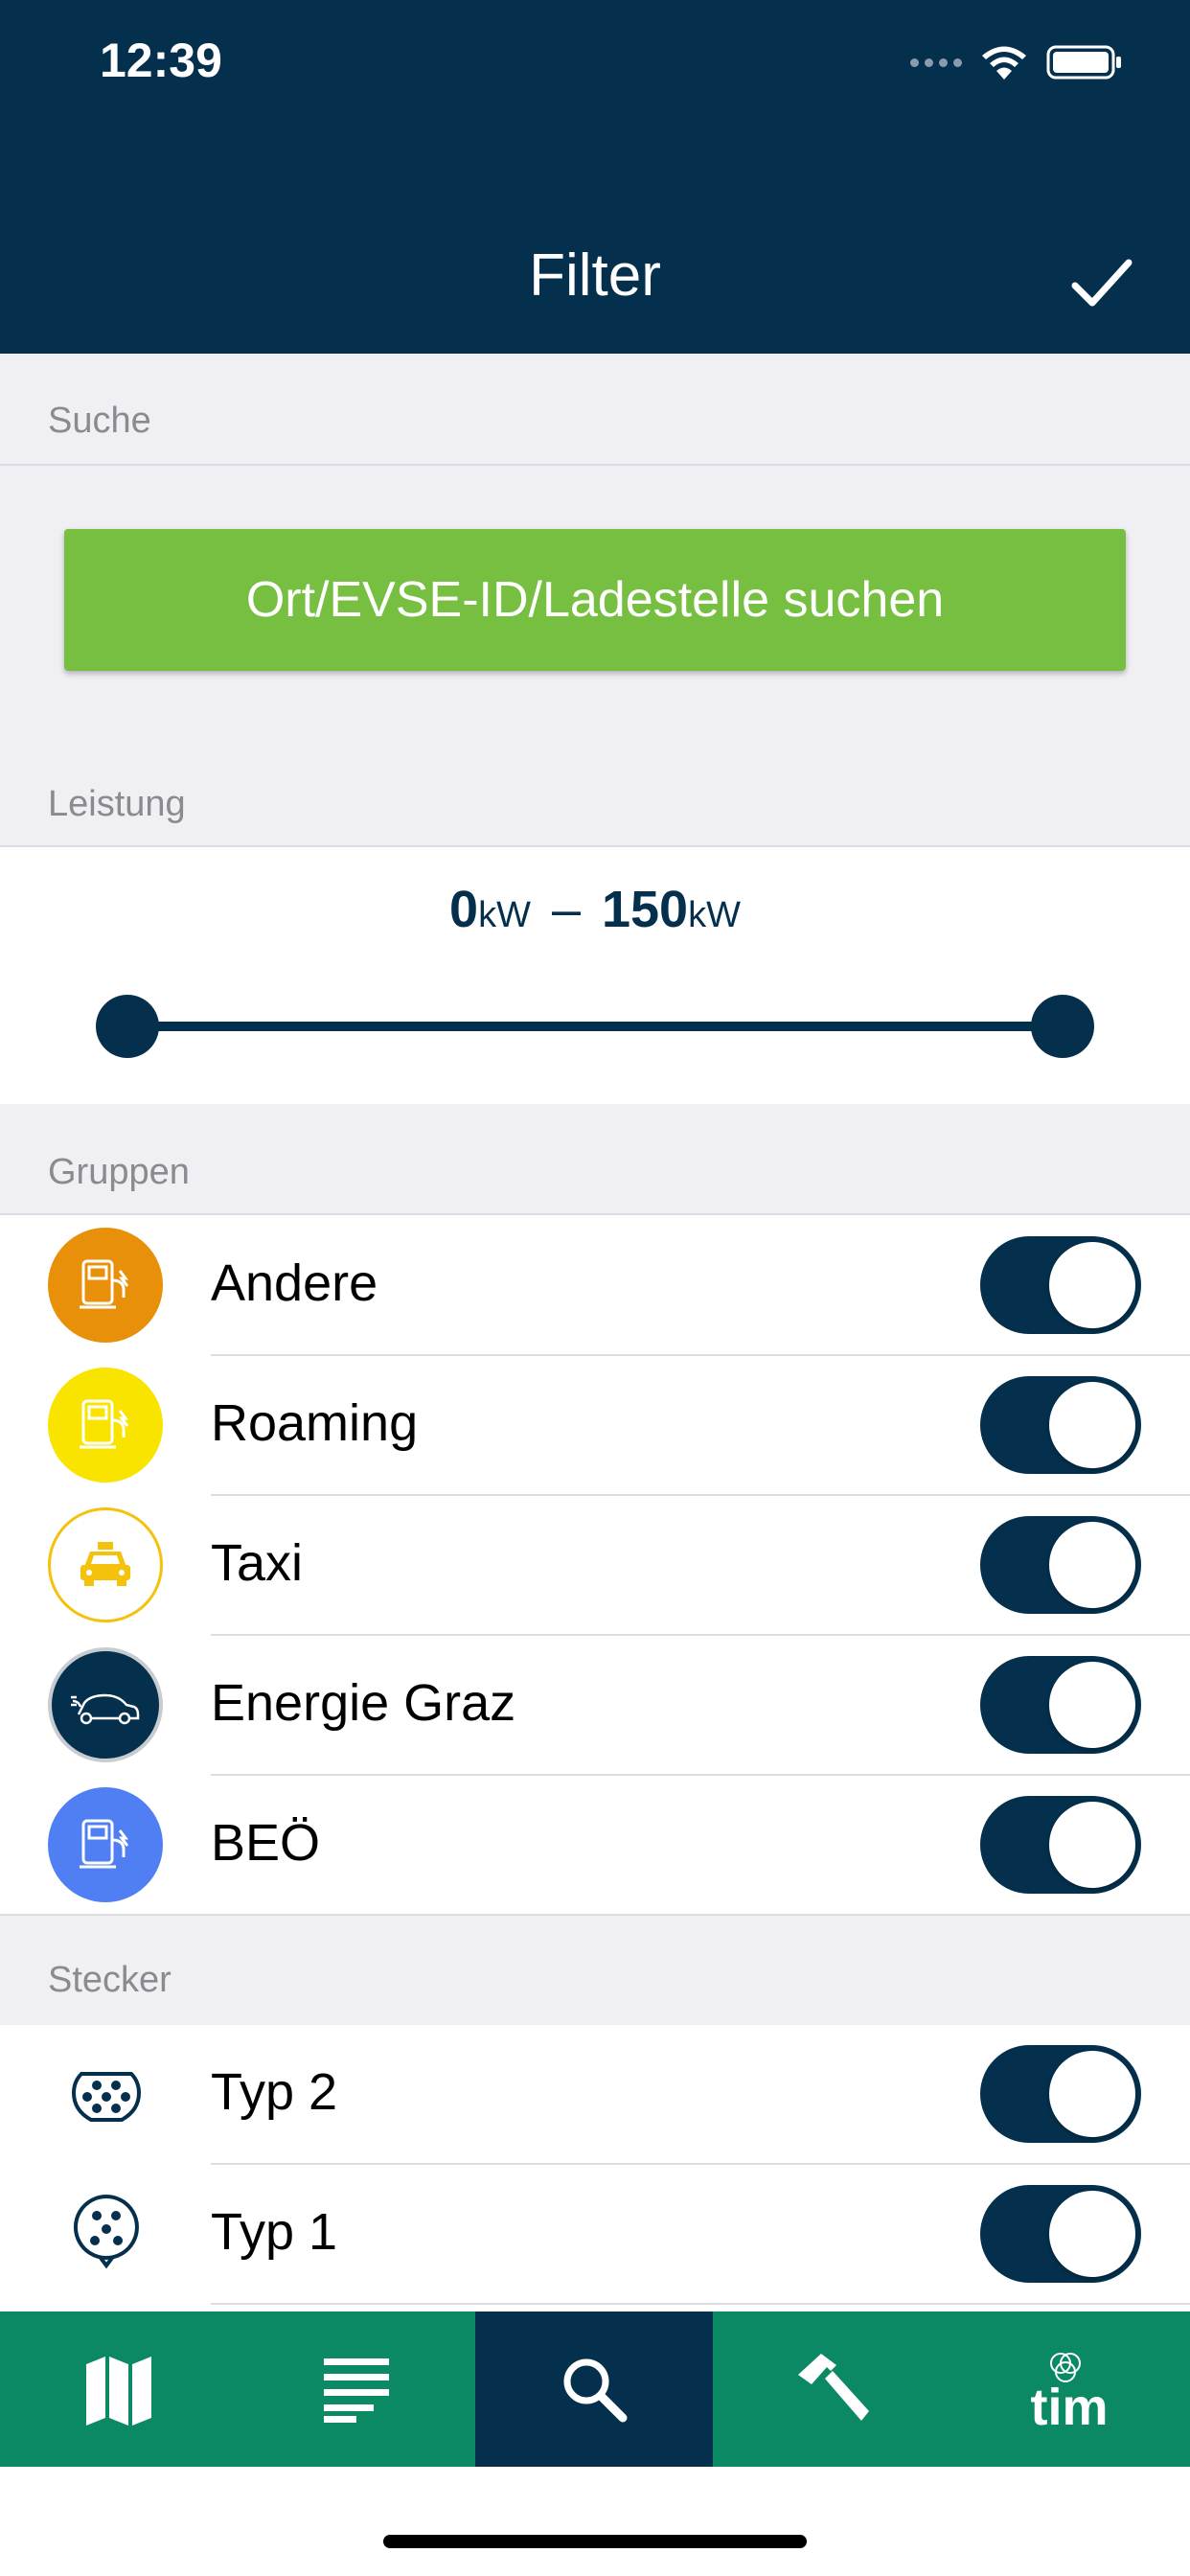 The height and width of the screenshot is (2576, 1190). I want to click on power-range-slider, so click(594, 1026).